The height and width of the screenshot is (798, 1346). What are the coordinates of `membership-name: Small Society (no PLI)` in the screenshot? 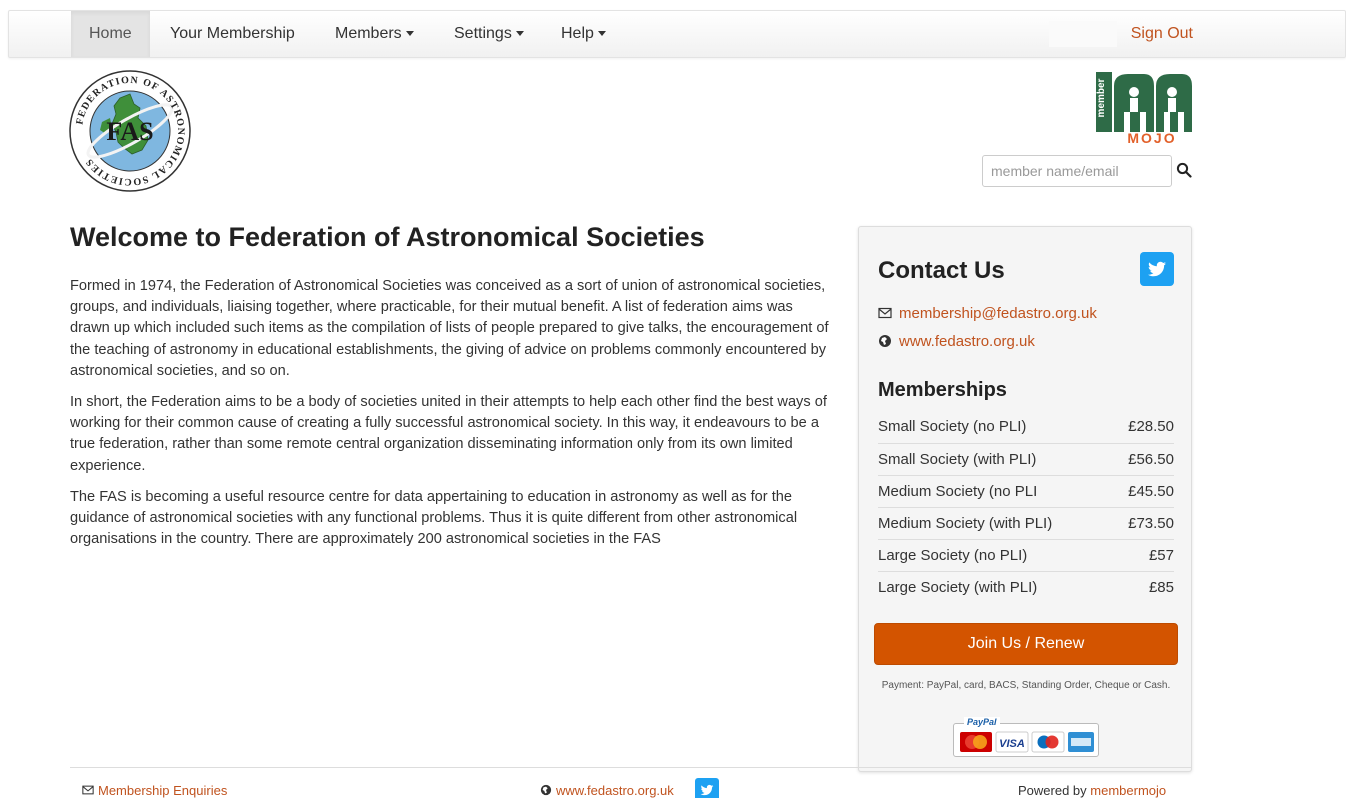 It's located at (952, 426).